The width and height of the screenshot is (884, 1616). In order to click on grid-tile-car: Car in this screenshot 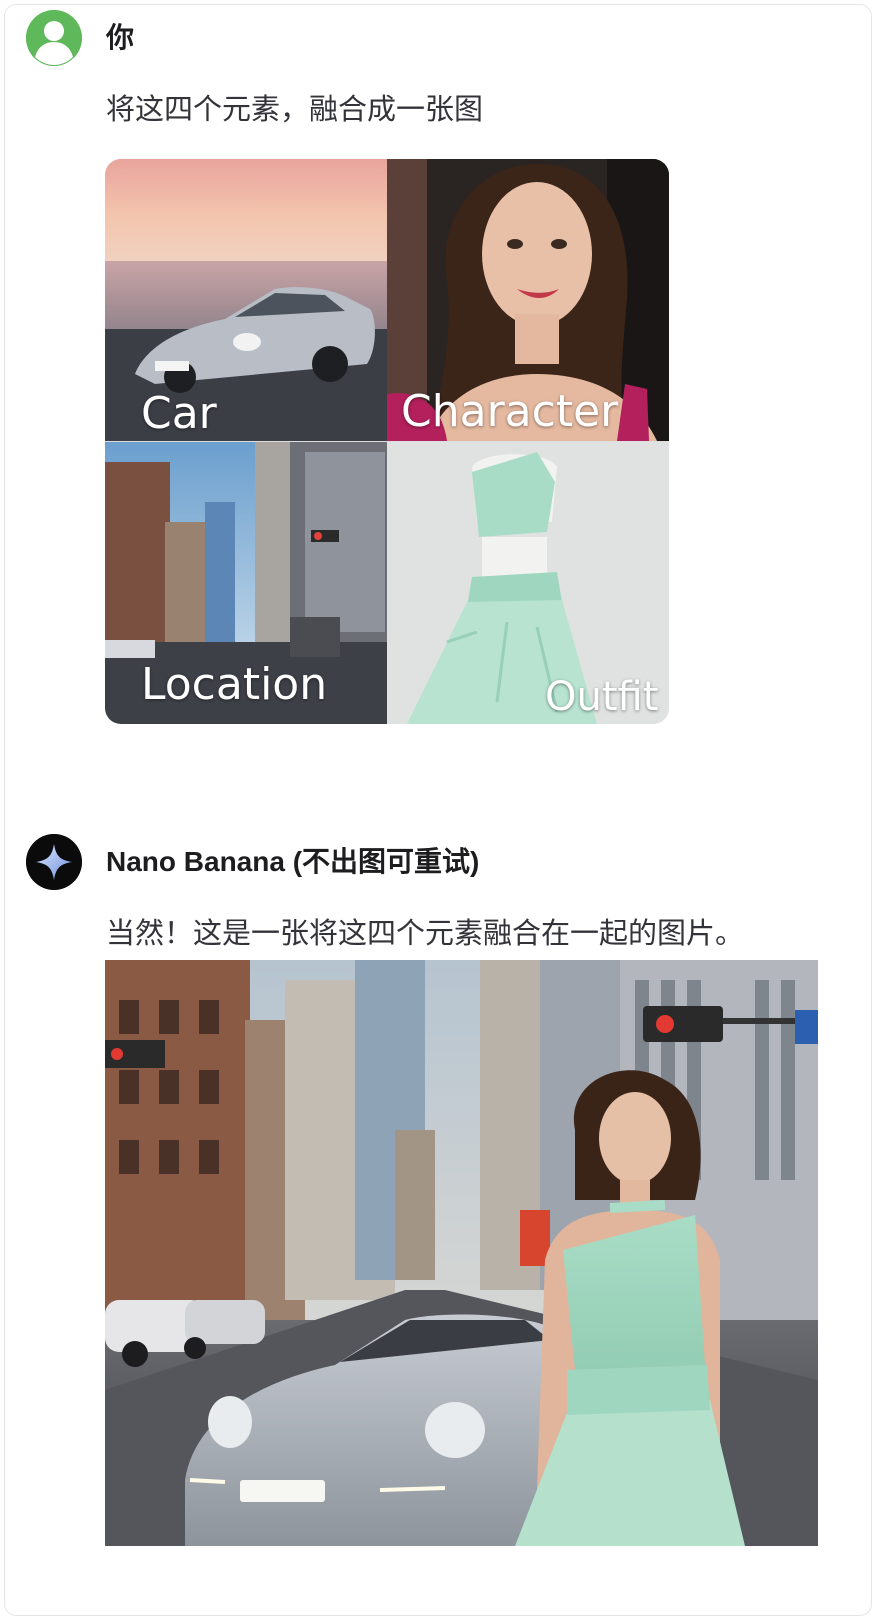, I will do `click(246, 300)`.